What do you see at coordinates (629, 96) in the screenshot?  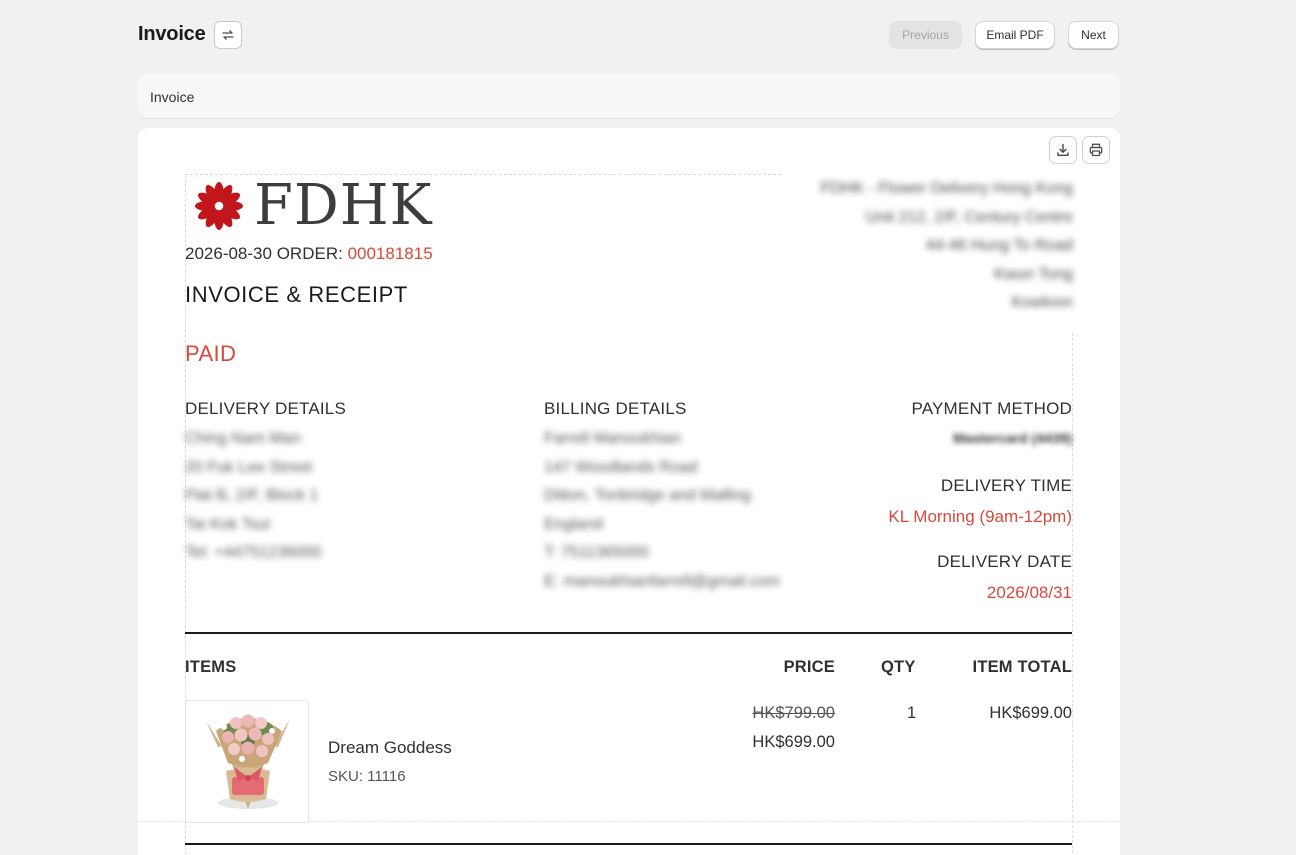 I see `section-header: Invoice` at bounding box center [629, 96].